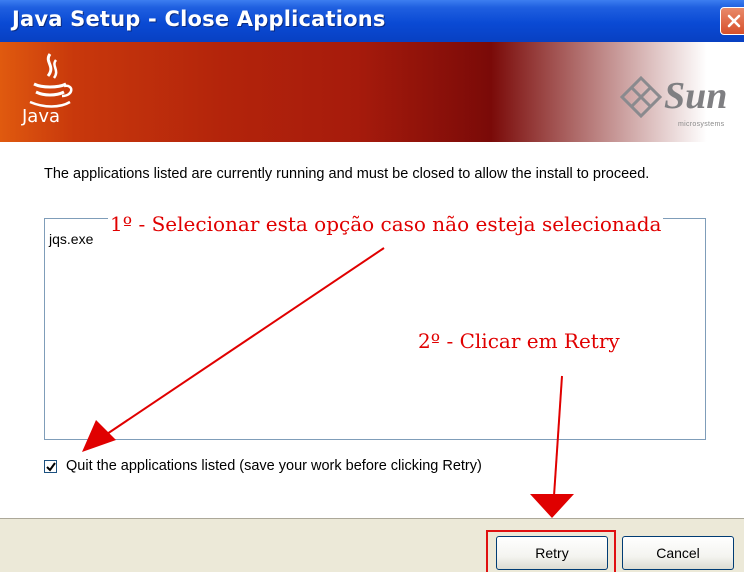  What do you see at coordinates (678, 553) in the screenshot?
I see `cancel-button: Cancel` at bounding box center [678, 553].